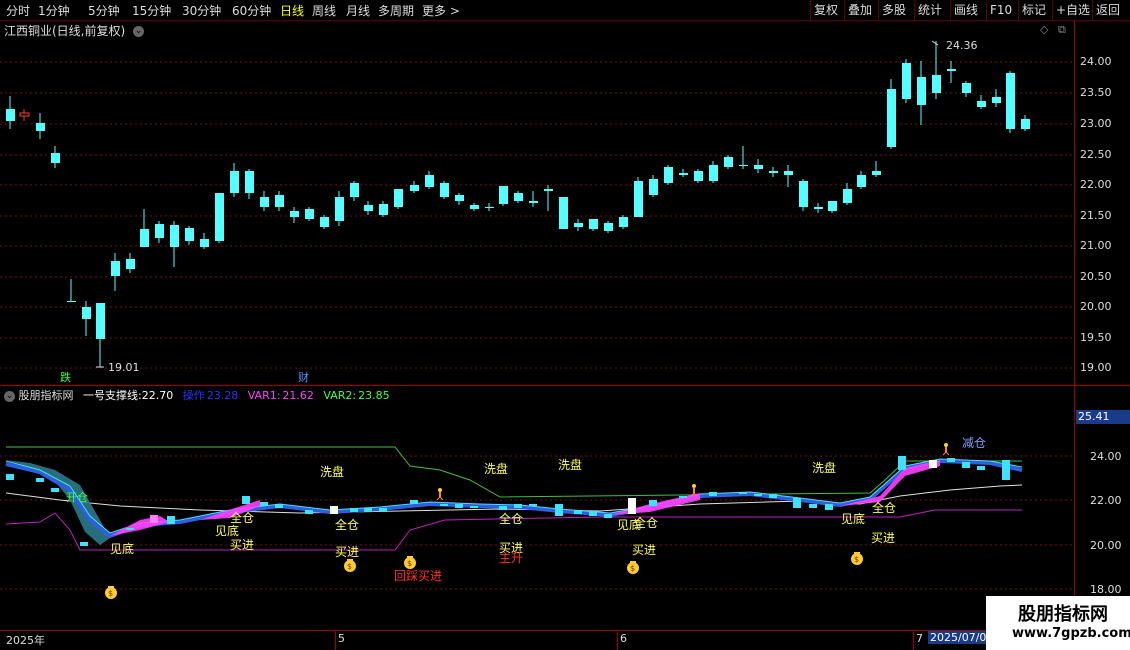 The image size is (1130, 650). Describe the element at coordinates (441, 10) in the screenshot. I see `tab-more: 更多 >` at that location.